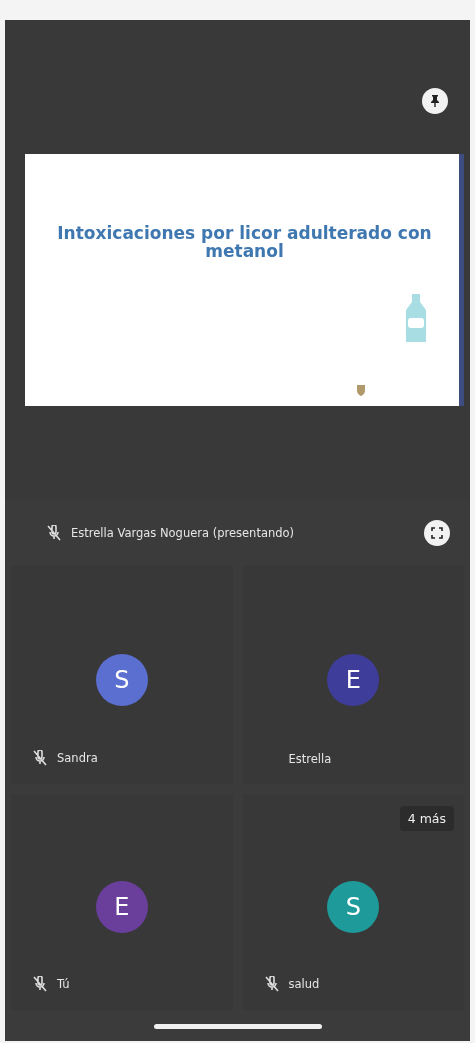 This screenshot has height=1043, width=475. Describe the element at coordinates (183, 533) in the screenshot. I see `presenter-name: Estrella Vargas Noguera (presentando)` at that location.